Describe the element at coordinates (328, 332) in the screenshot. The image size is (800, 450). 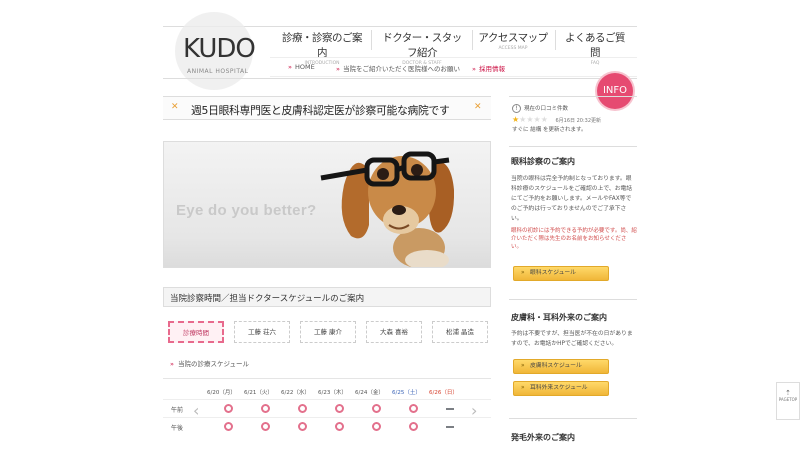
I see `doctor-tab-kudo-kosuke: 工藤 康介` at that location.